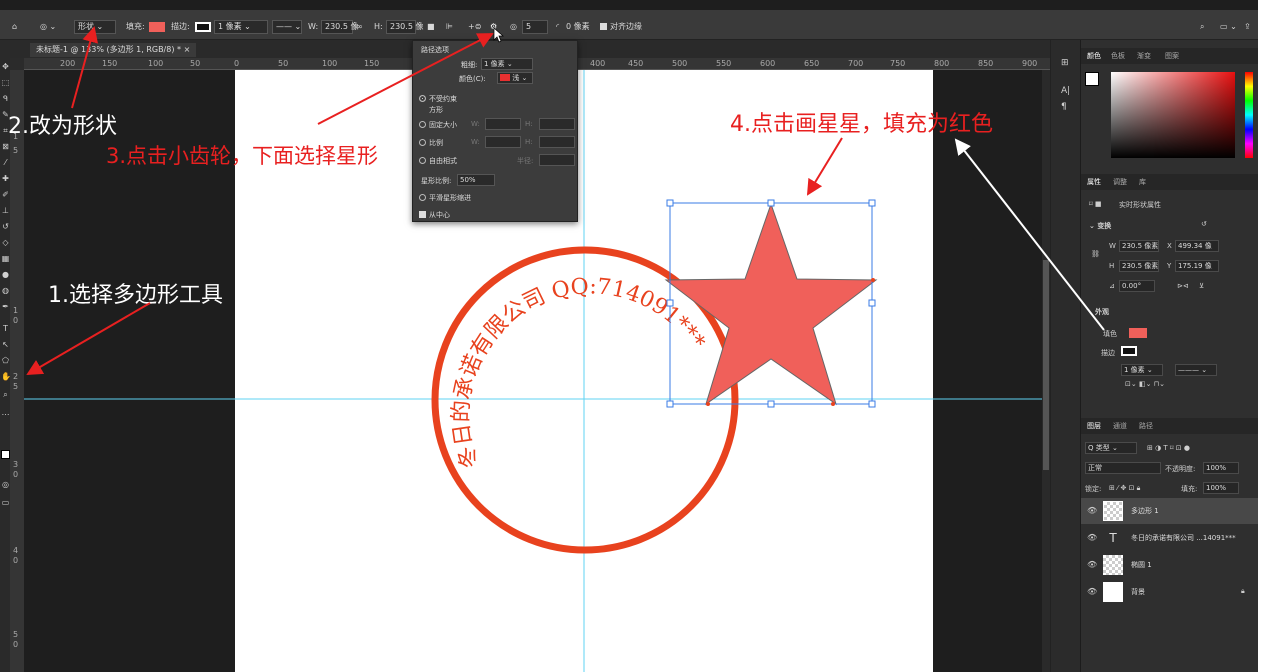 The height and width of the screenshot is (672, 1268). What do you see at coordinates (503, 124) in the screenshot?
I see `fixed-w-field` at bounding box center [503, 124].